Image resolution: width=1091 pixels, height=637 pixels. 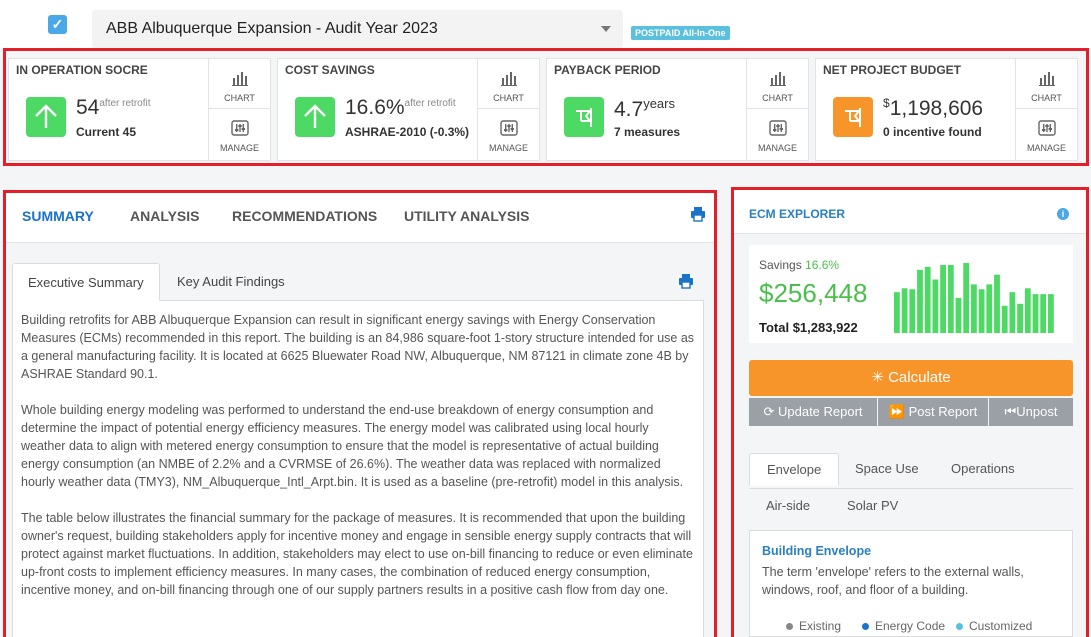 What do you see at coordinates (88, 107) in the screenshot?
I see `kpi-value: 54` at bounding box center [88, 107].